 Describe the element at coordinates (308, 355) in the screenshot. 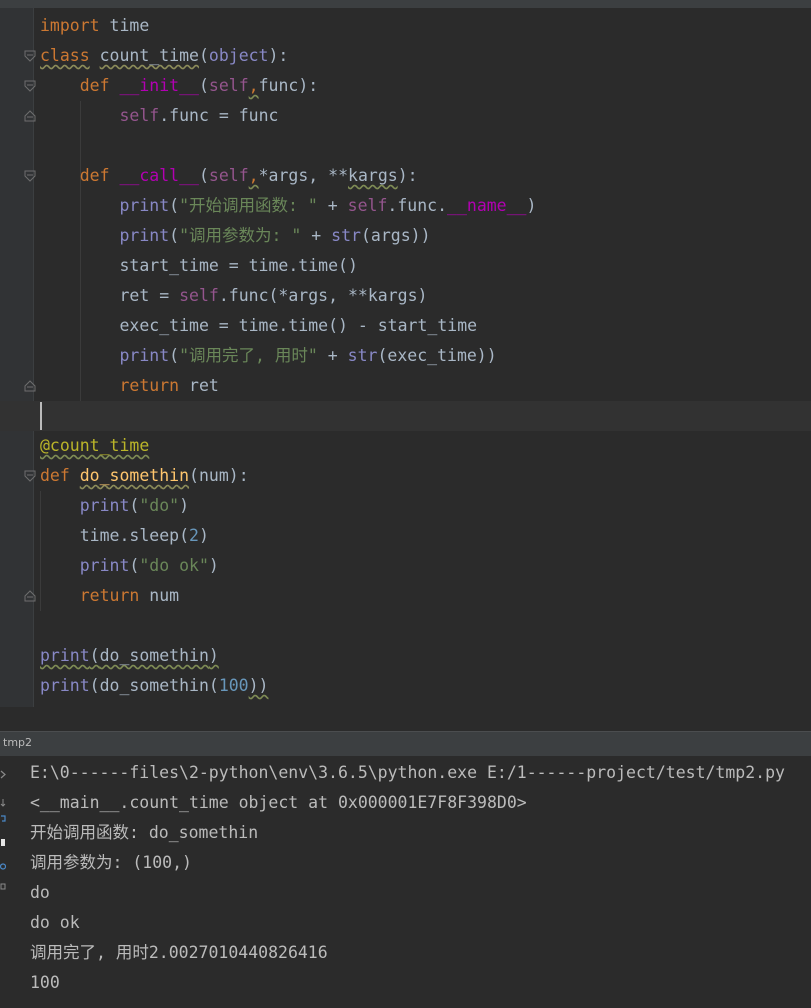

I see `code-line: print("调用完了, 用时" + str(exec_time))` at that location.